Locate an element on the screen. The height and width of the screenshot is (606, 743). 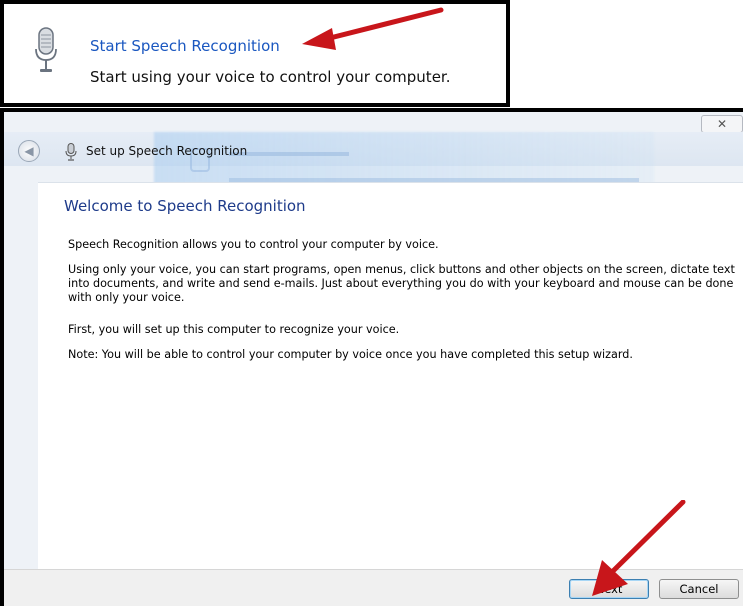
close-icon: ✕ is located at coordinates (722, 124).